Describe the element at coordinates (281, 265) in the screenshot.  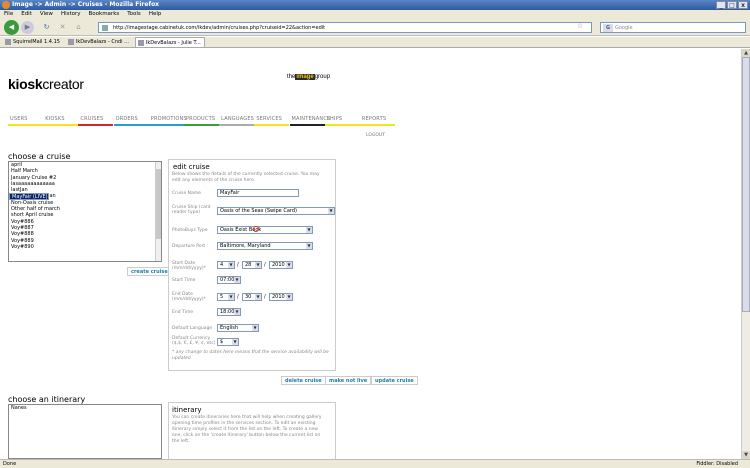
I see `start-year-select: 2010 ▼` at that location.